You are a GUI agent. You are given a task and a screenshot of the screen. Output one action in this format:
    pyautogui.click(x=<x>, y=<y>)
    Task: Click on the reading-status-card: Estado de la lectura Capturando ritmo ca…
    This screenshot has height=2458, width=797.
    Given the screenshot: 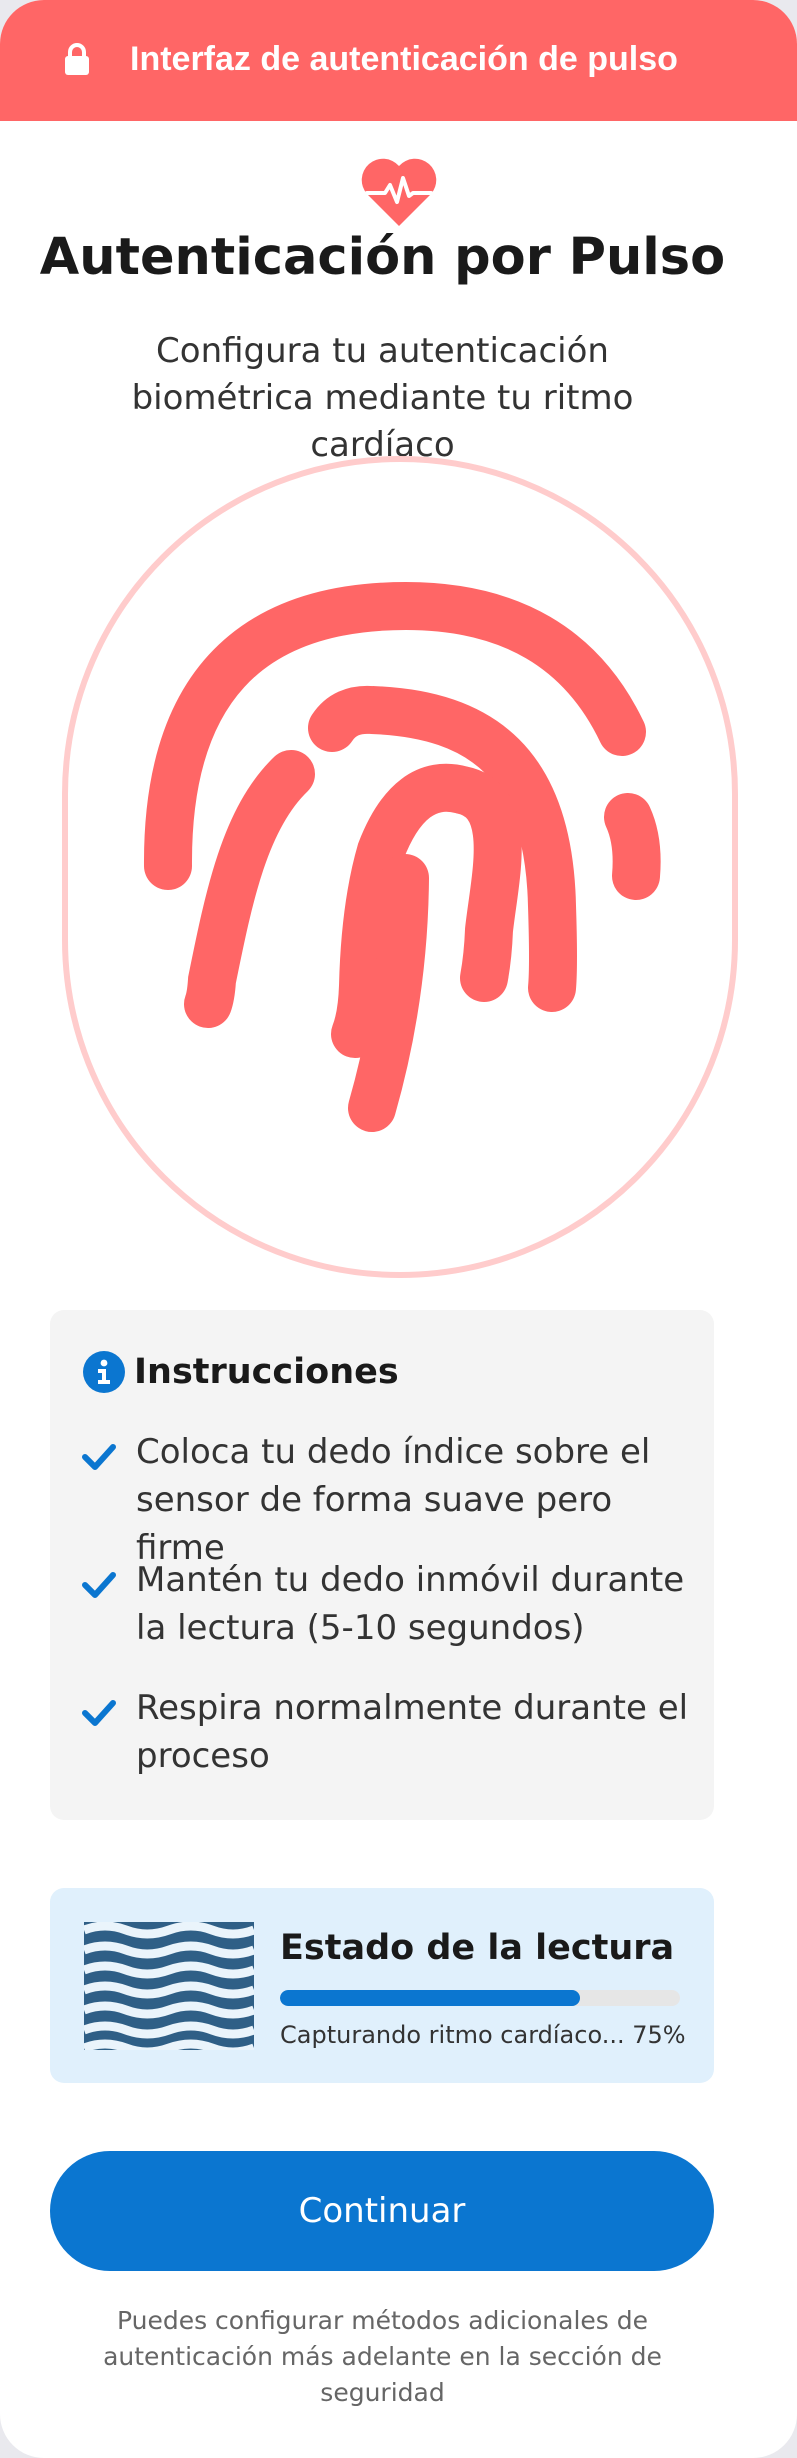 What is the action you would take?
    pyautogui.click(x=382, y=1985)
    